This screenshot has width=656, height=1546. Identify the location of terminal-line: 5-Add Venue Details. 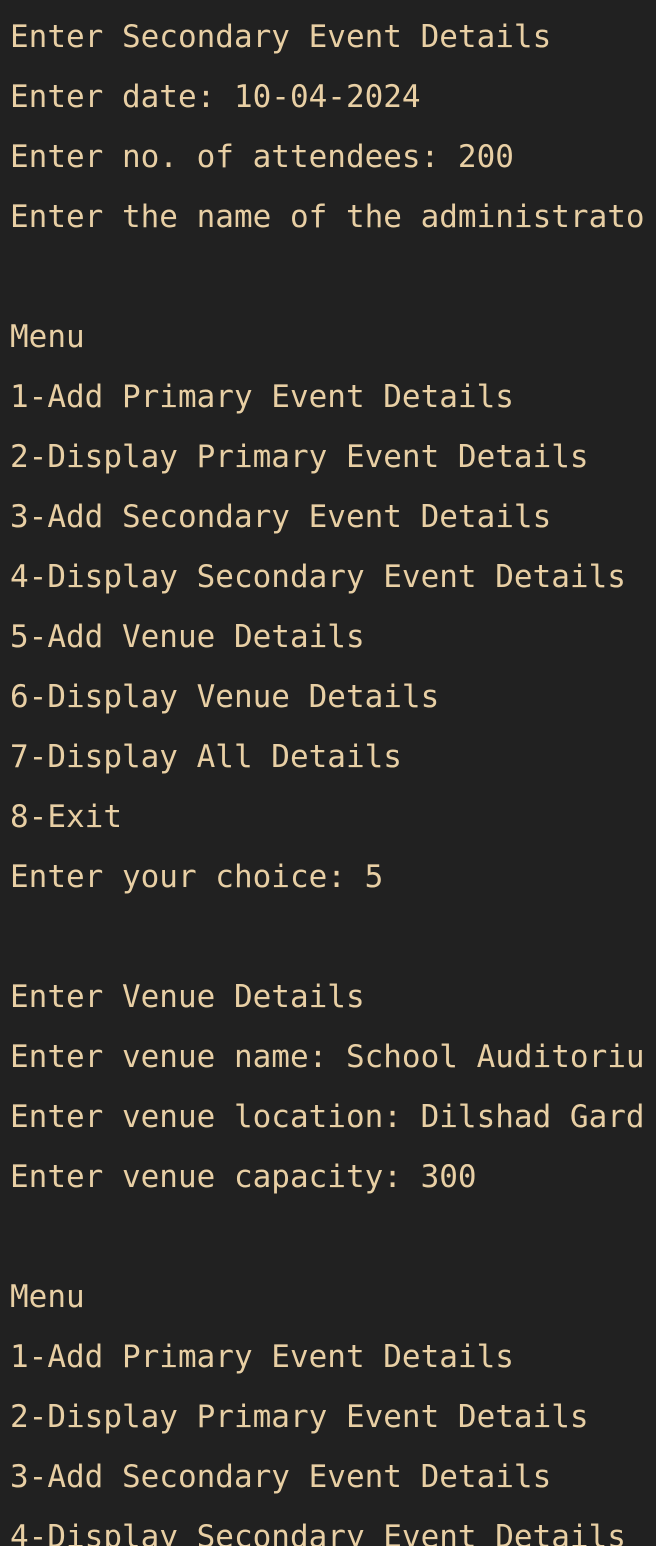
(187, 637).